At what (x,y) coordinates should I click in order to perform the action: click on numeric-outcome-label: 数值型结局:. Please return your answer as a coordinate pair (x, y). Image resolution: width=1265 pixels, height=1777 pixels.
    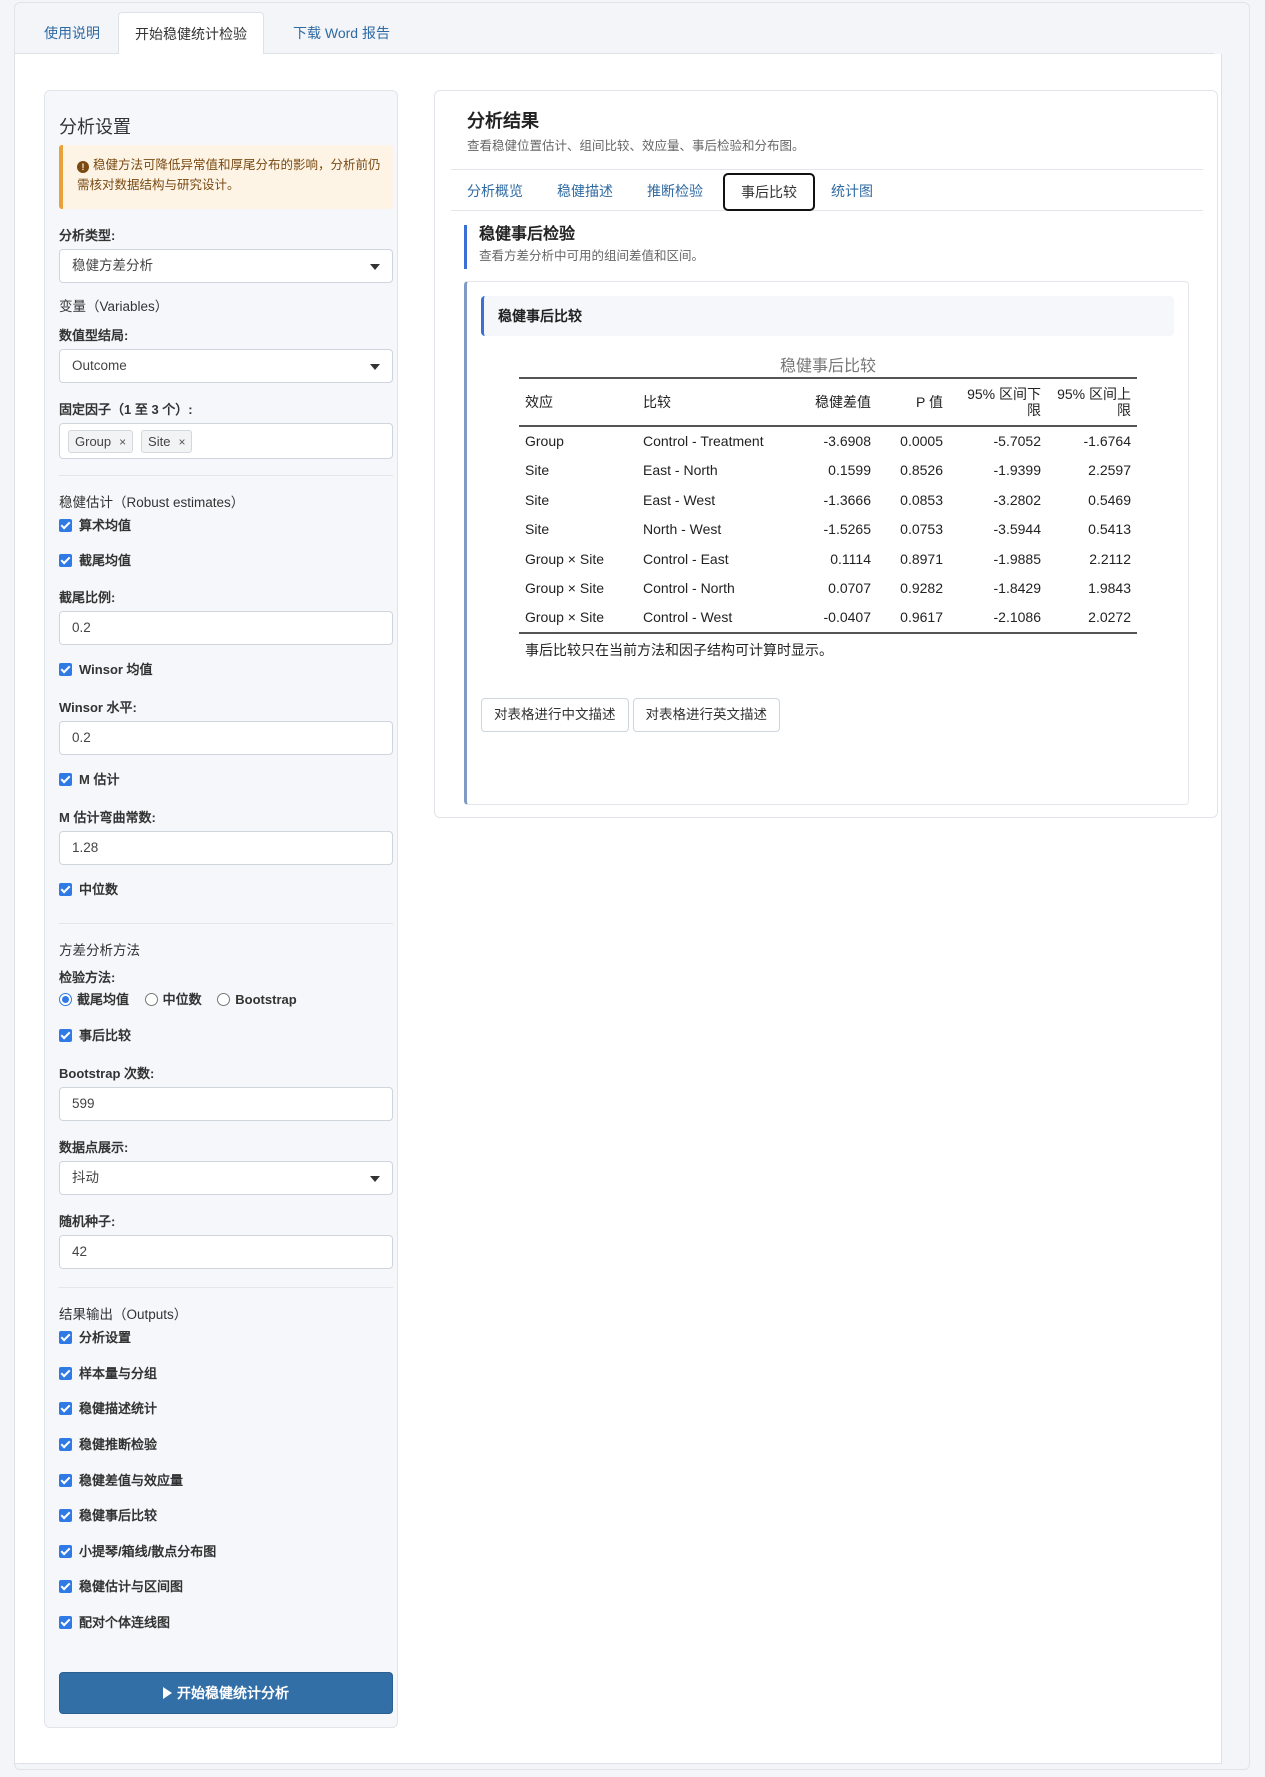
    Looking at the image, I should click on (94, 335).